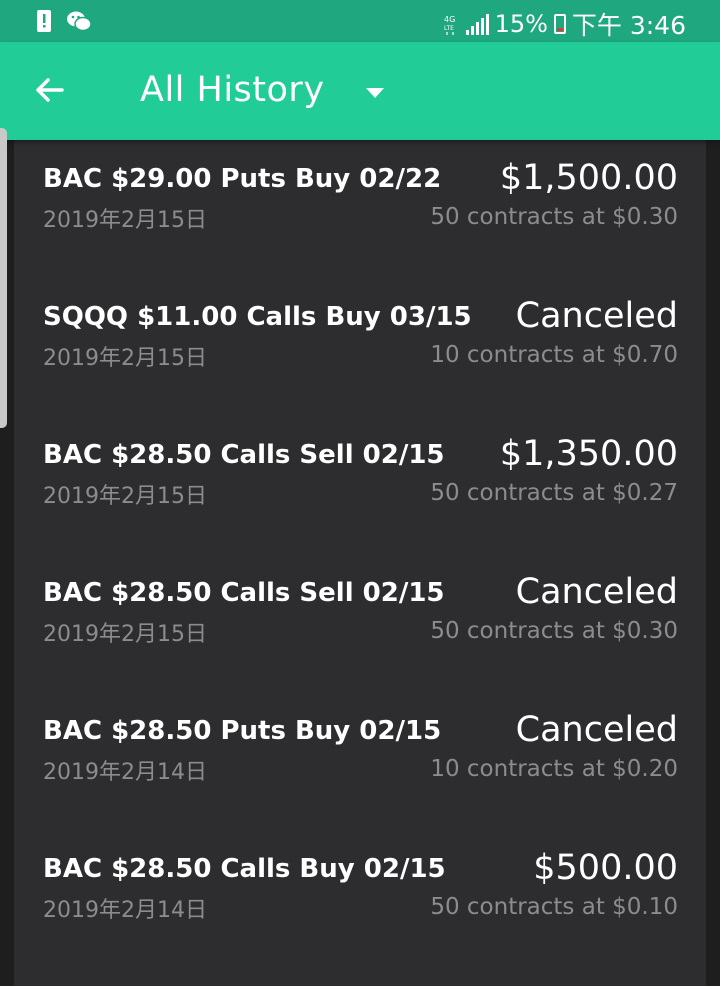 Image resolution: width=720 pixels, height=986 pixels. What do you see at coordinates (554, 493) in the screenshot?
I see `order-detail: 50 contracts at $0.27` at bounding box center [554, 493].